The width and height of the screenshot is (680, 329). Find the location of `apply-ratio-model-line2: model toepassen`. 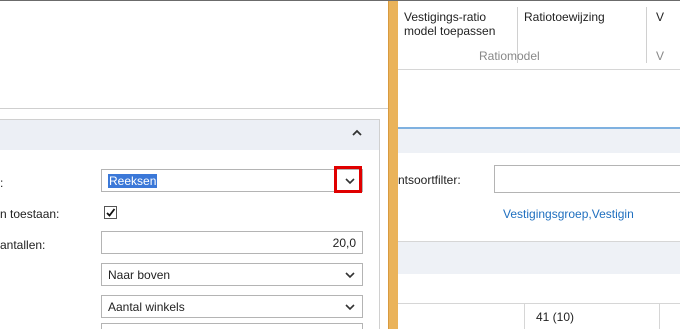

apply-ratio-model-line2: model toepassen is located at coordinates (450, 31).